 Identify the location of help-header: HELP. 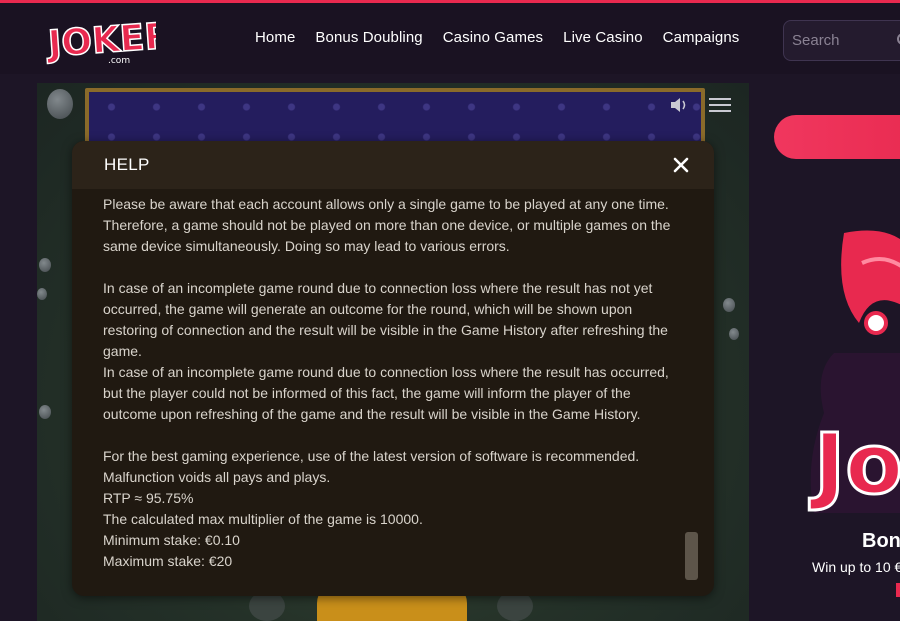
(393, 165).